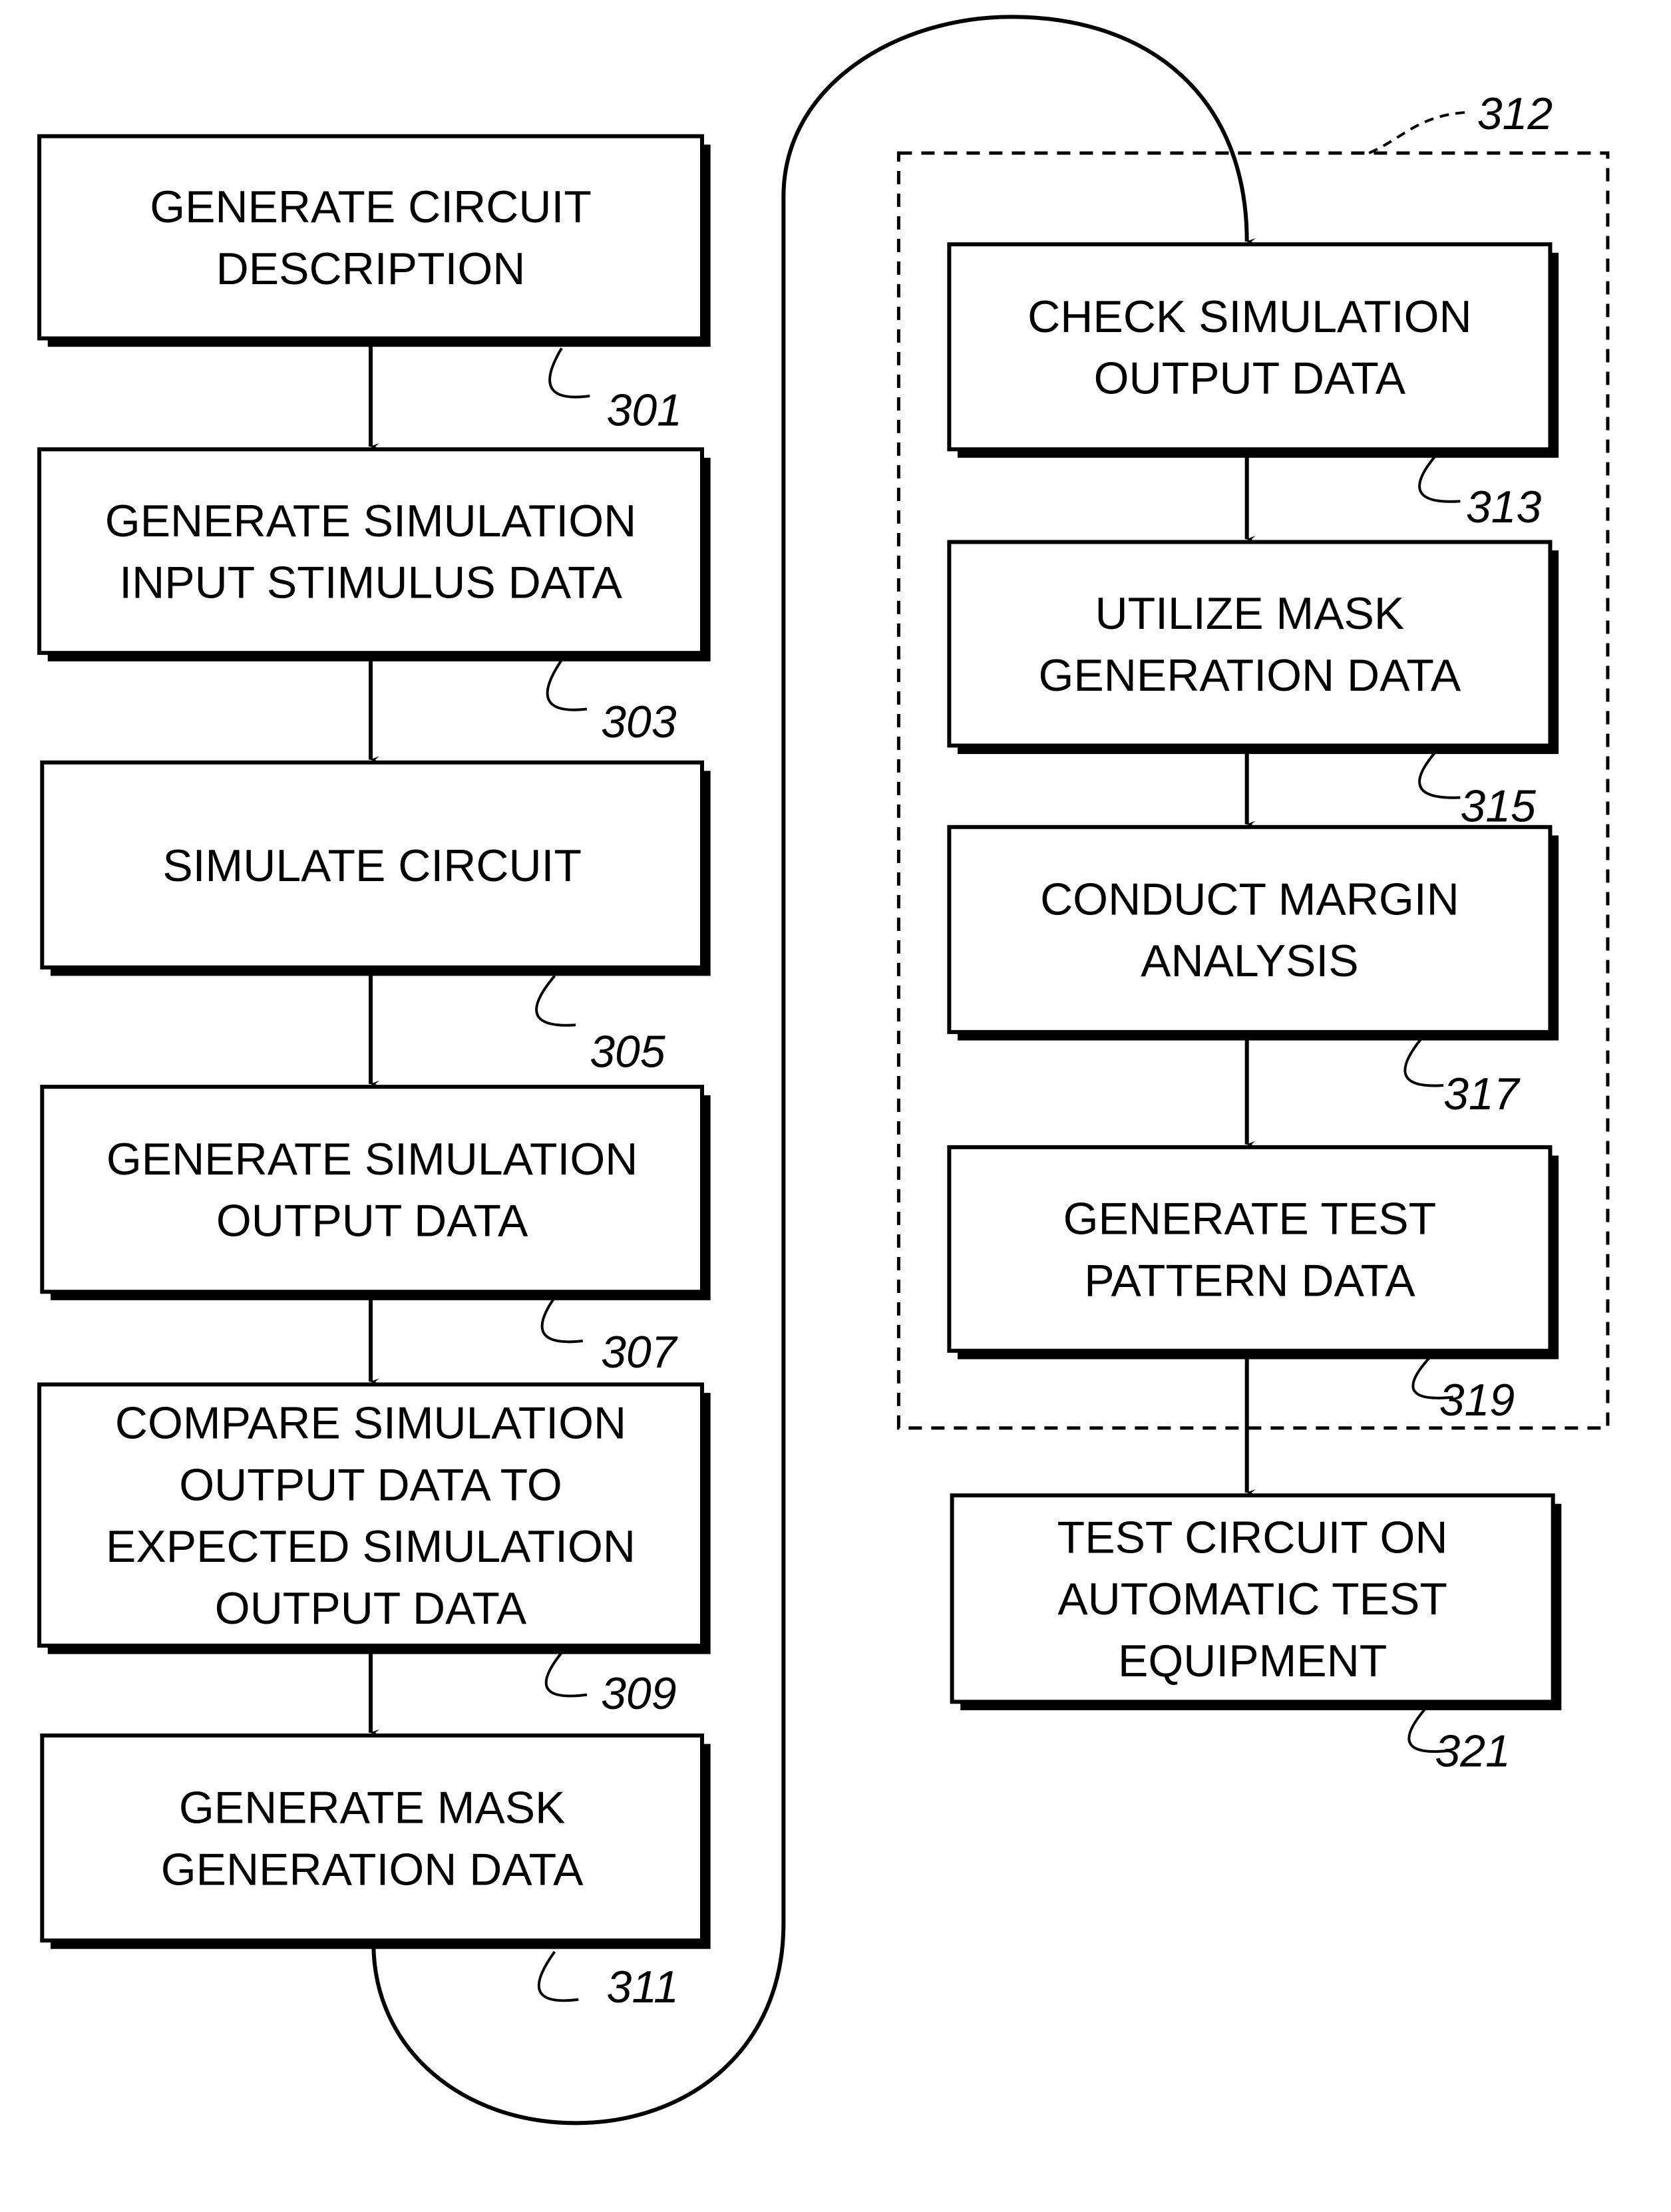 The image size is (1671, 2212). Describe the element at coordinates (1482, 1094) in the screenshot. I see `reference-number: 317` at that location.